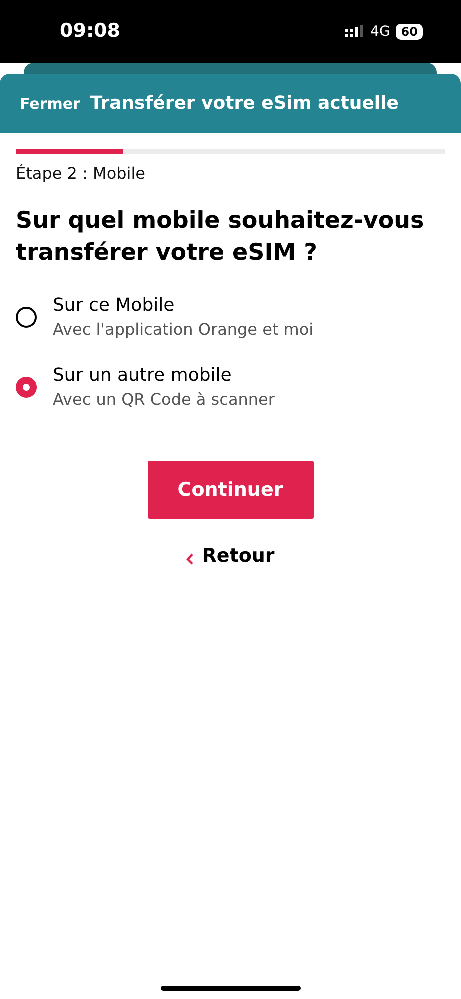 This screenshot has width=461, height=999. What do you see at coordinates (409, 32) in the screenshot?
I see `battery-indicator: 60` at bounding box center [409, 32].